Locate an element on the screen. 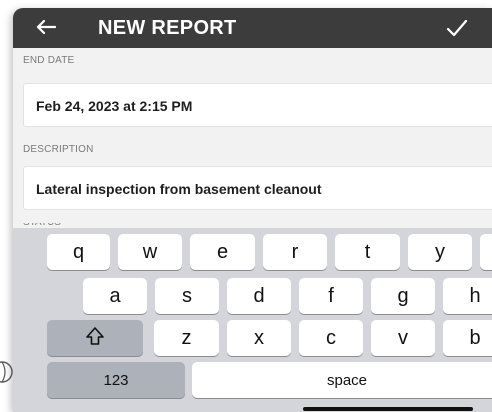  key-label: w is located at coordinates (150, 251).